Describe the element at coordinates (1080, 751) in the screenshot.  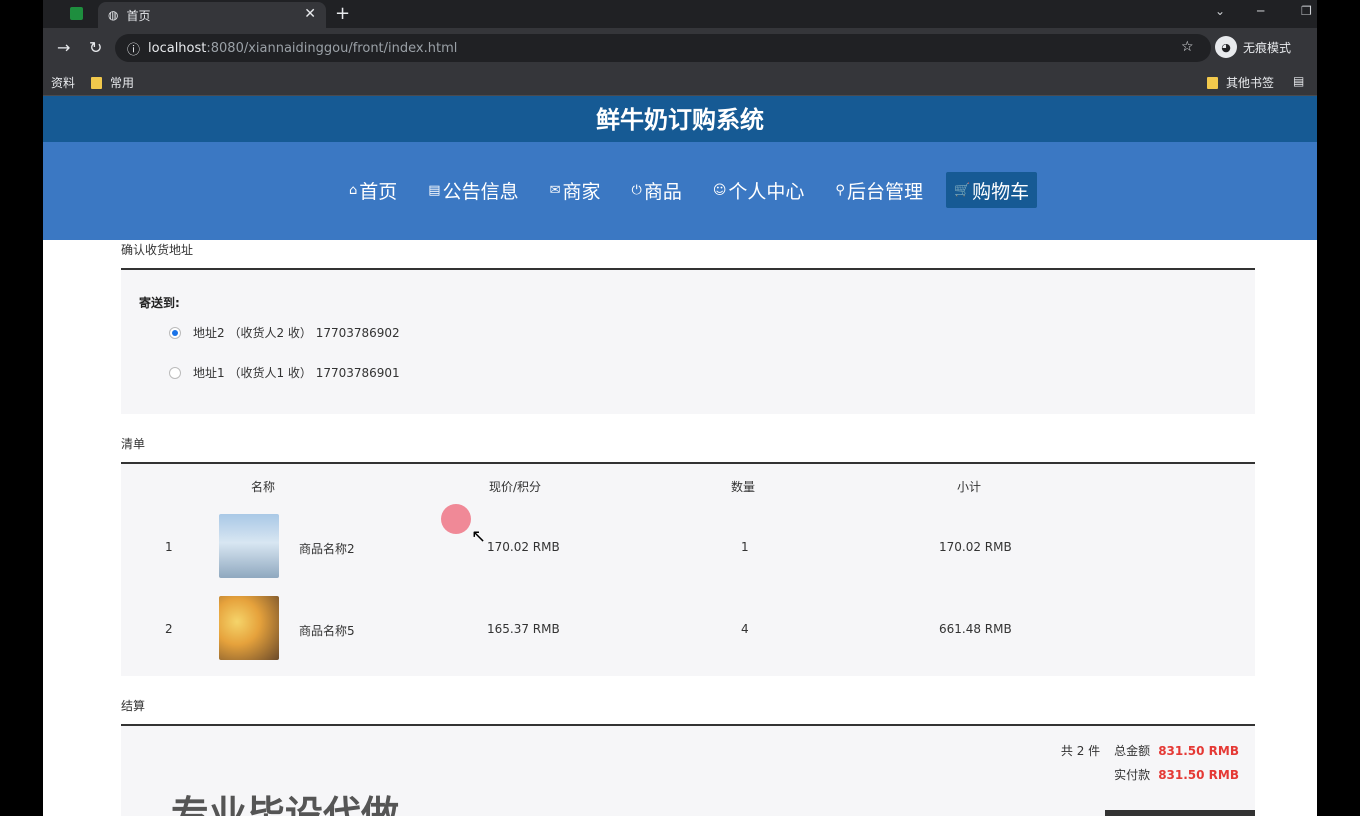
I see `item-count: 共 2 件` at that location.